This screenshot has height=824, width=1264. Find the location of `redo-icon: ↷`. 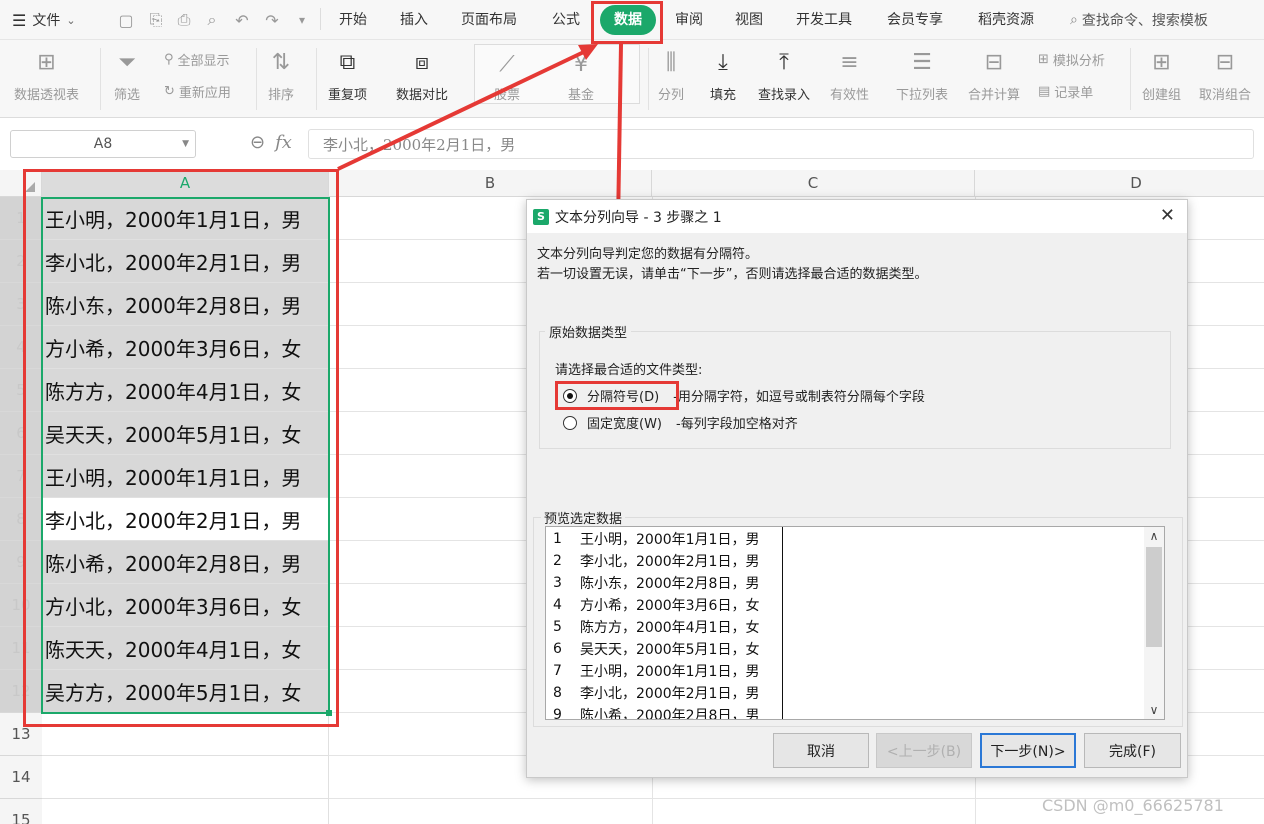

redo-icon: ↷ is located at coordinates (272, 20).